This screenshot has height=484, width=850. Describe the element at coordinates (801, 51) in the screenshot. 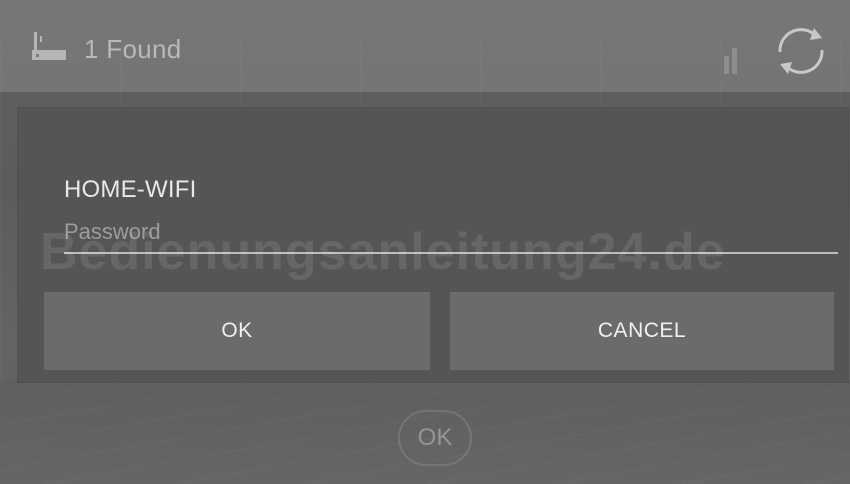

I see `refresh-icon` at that location.